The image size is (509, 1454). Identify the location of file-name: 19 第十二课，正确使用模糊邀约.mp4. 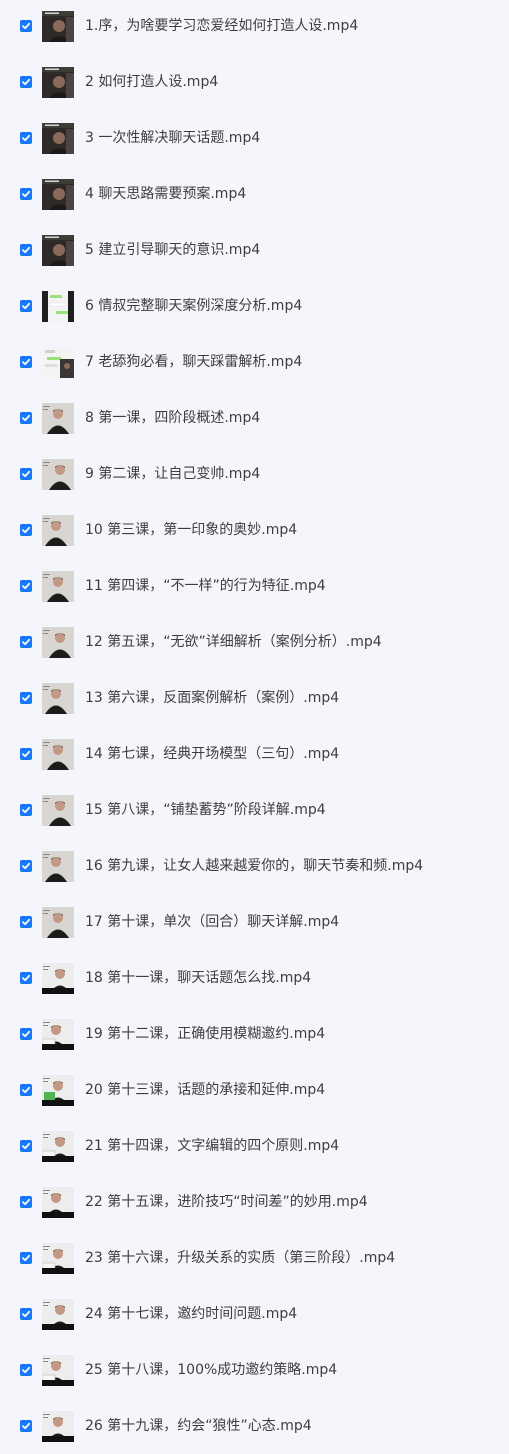
(205, 1034).